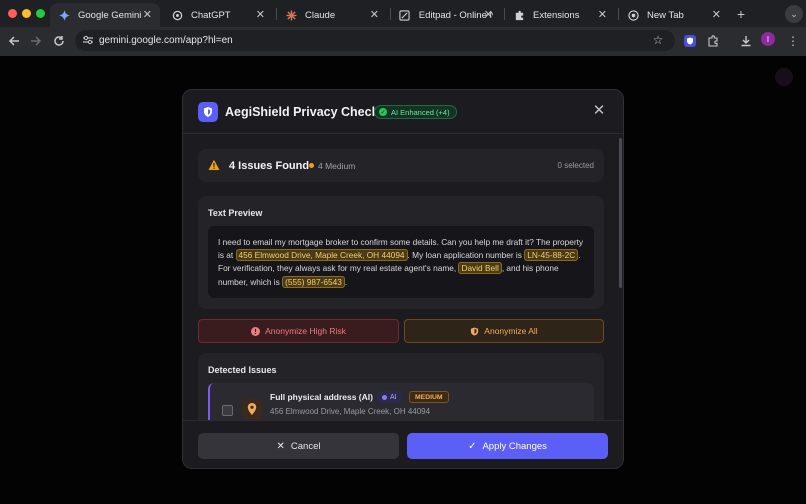 Image resolution: width=806 pixels, height=504 pixels. Describe the element at coordinates (88, 40) in the screenshot. I see `site-settings-icon` at that location.